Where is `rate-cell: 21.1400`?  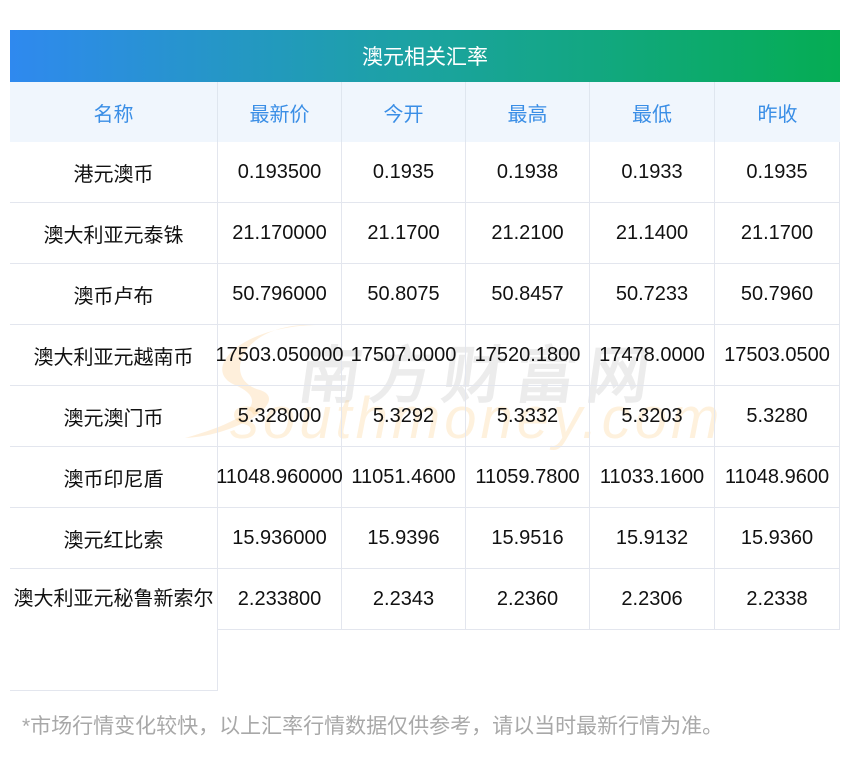 rate-cell: 21.1400 is located at coordinates (652, 233).